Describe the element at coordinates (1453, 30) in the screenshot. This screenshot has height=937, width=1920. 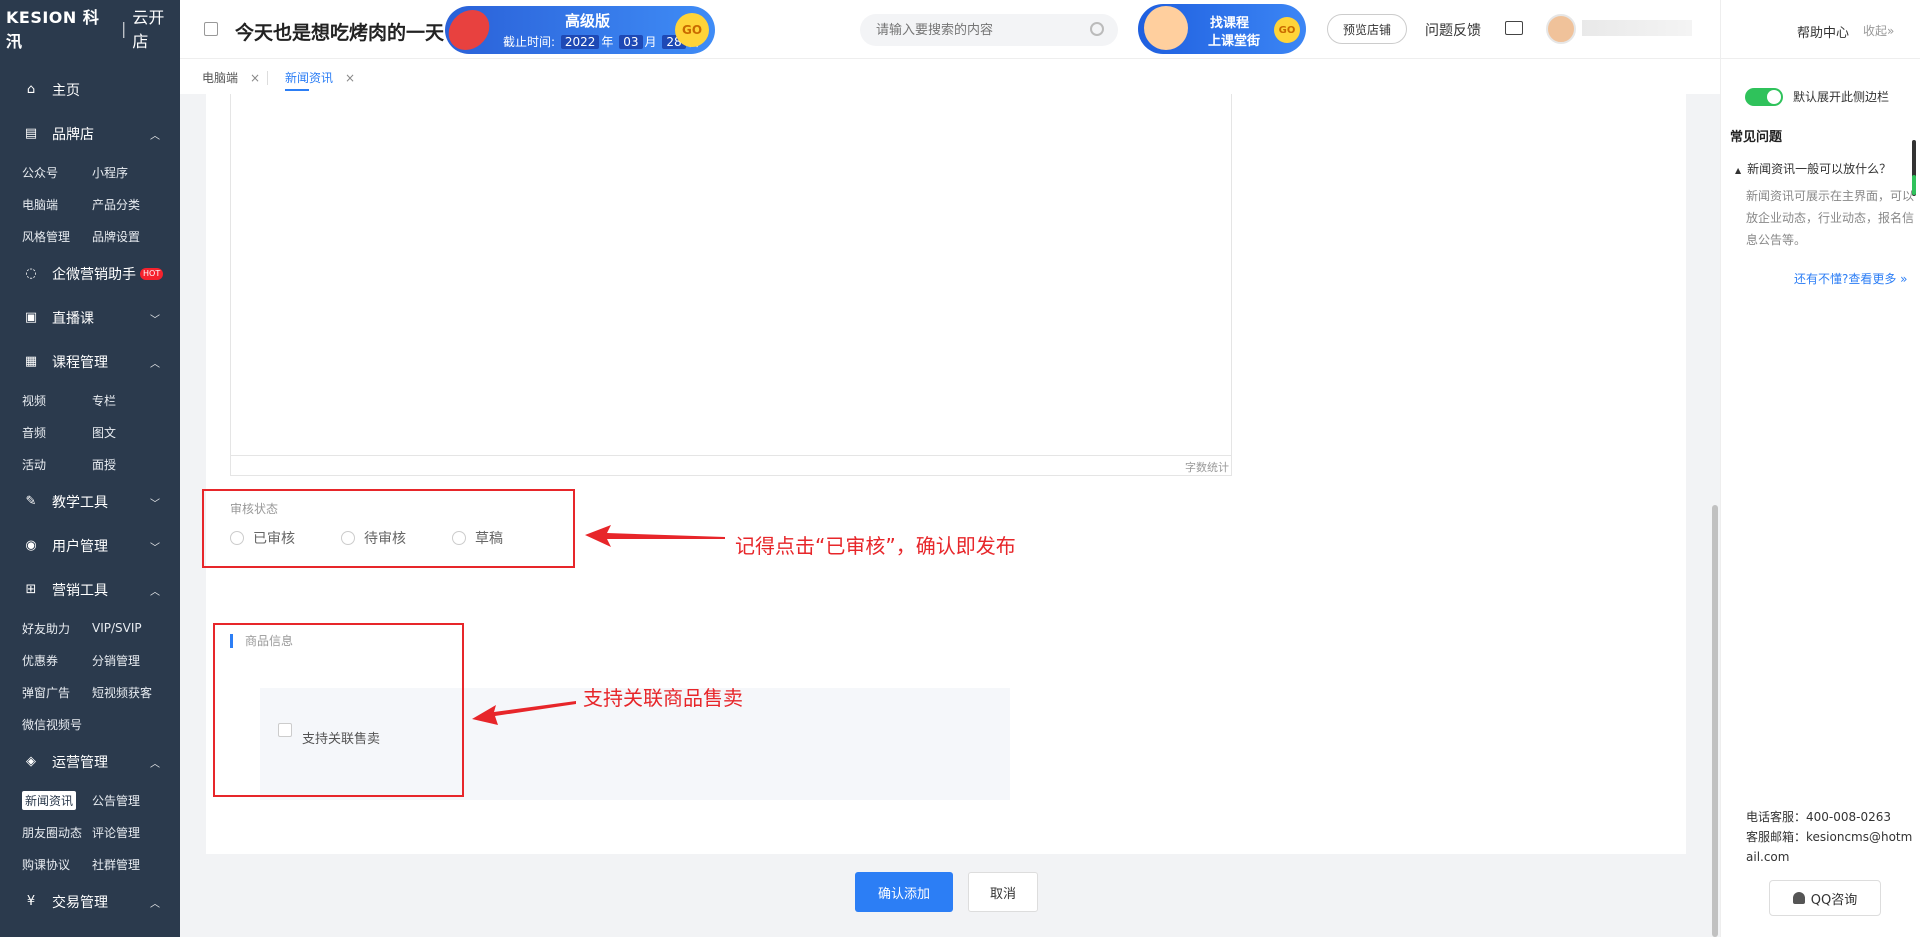
I see `feedback-link: 问题反馈` at that location.